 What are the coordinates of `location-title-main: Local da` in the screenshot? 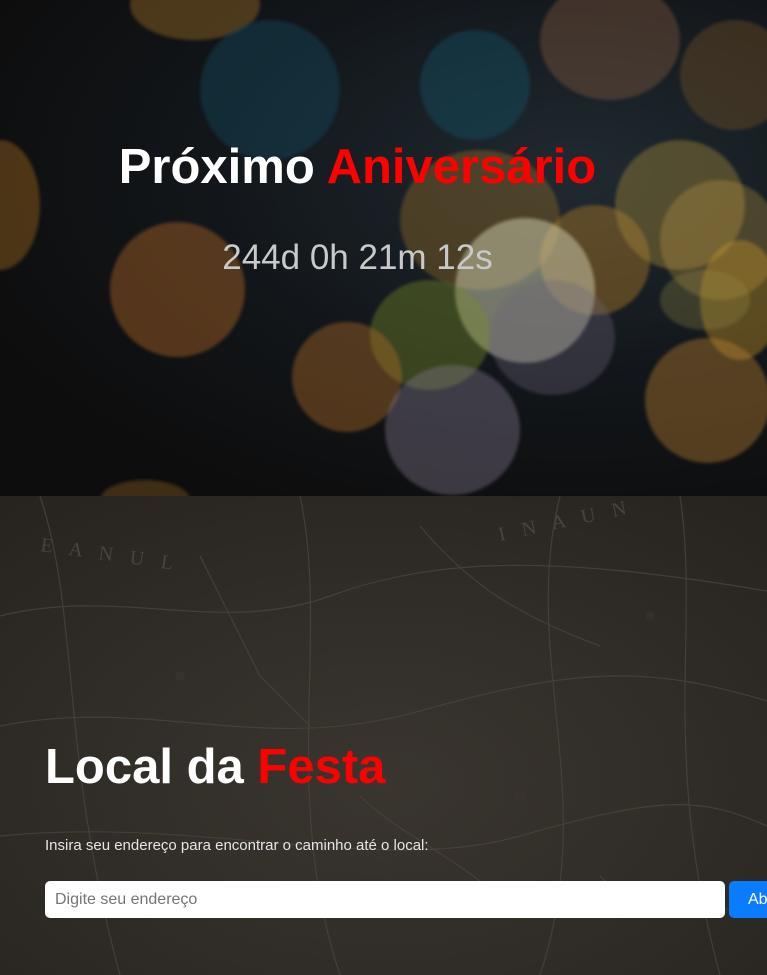 It's located at (144, 767).